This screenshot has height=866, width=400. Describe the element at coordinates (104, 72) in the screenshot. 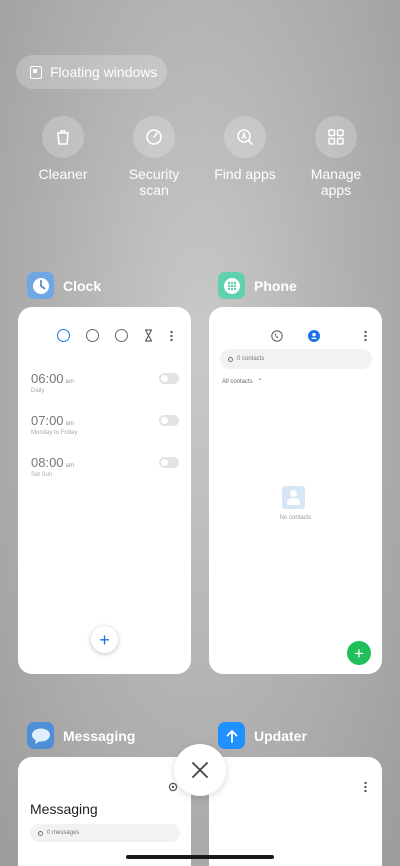

I see `floating-windows-label: Floating windows` at that location.